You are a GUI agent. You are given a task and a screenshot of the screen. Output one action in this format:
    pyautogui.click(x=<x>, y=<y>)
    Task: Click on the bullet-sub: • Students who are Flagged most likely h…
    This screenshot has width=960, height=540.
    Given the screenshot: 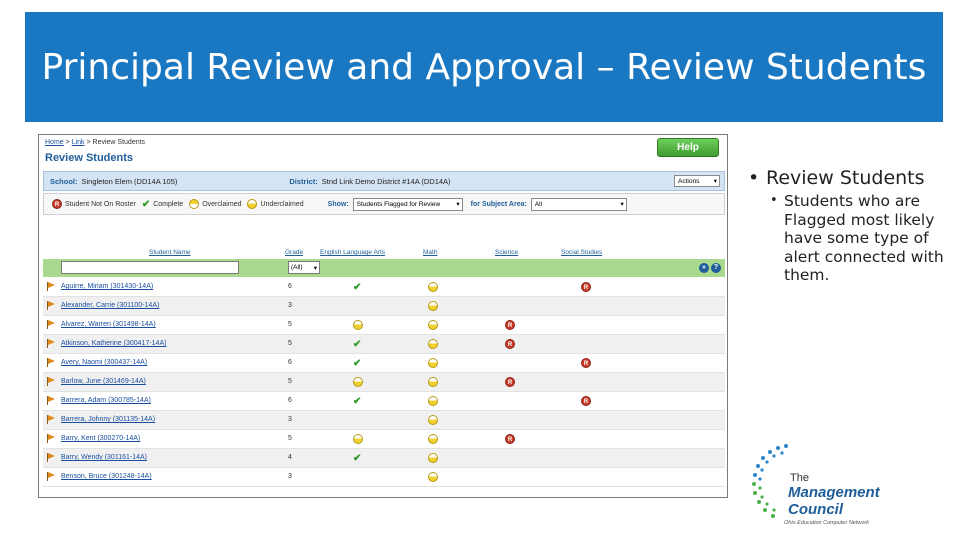 What is the action you would take?
    pyautogui.click(x=861, y=238)
    